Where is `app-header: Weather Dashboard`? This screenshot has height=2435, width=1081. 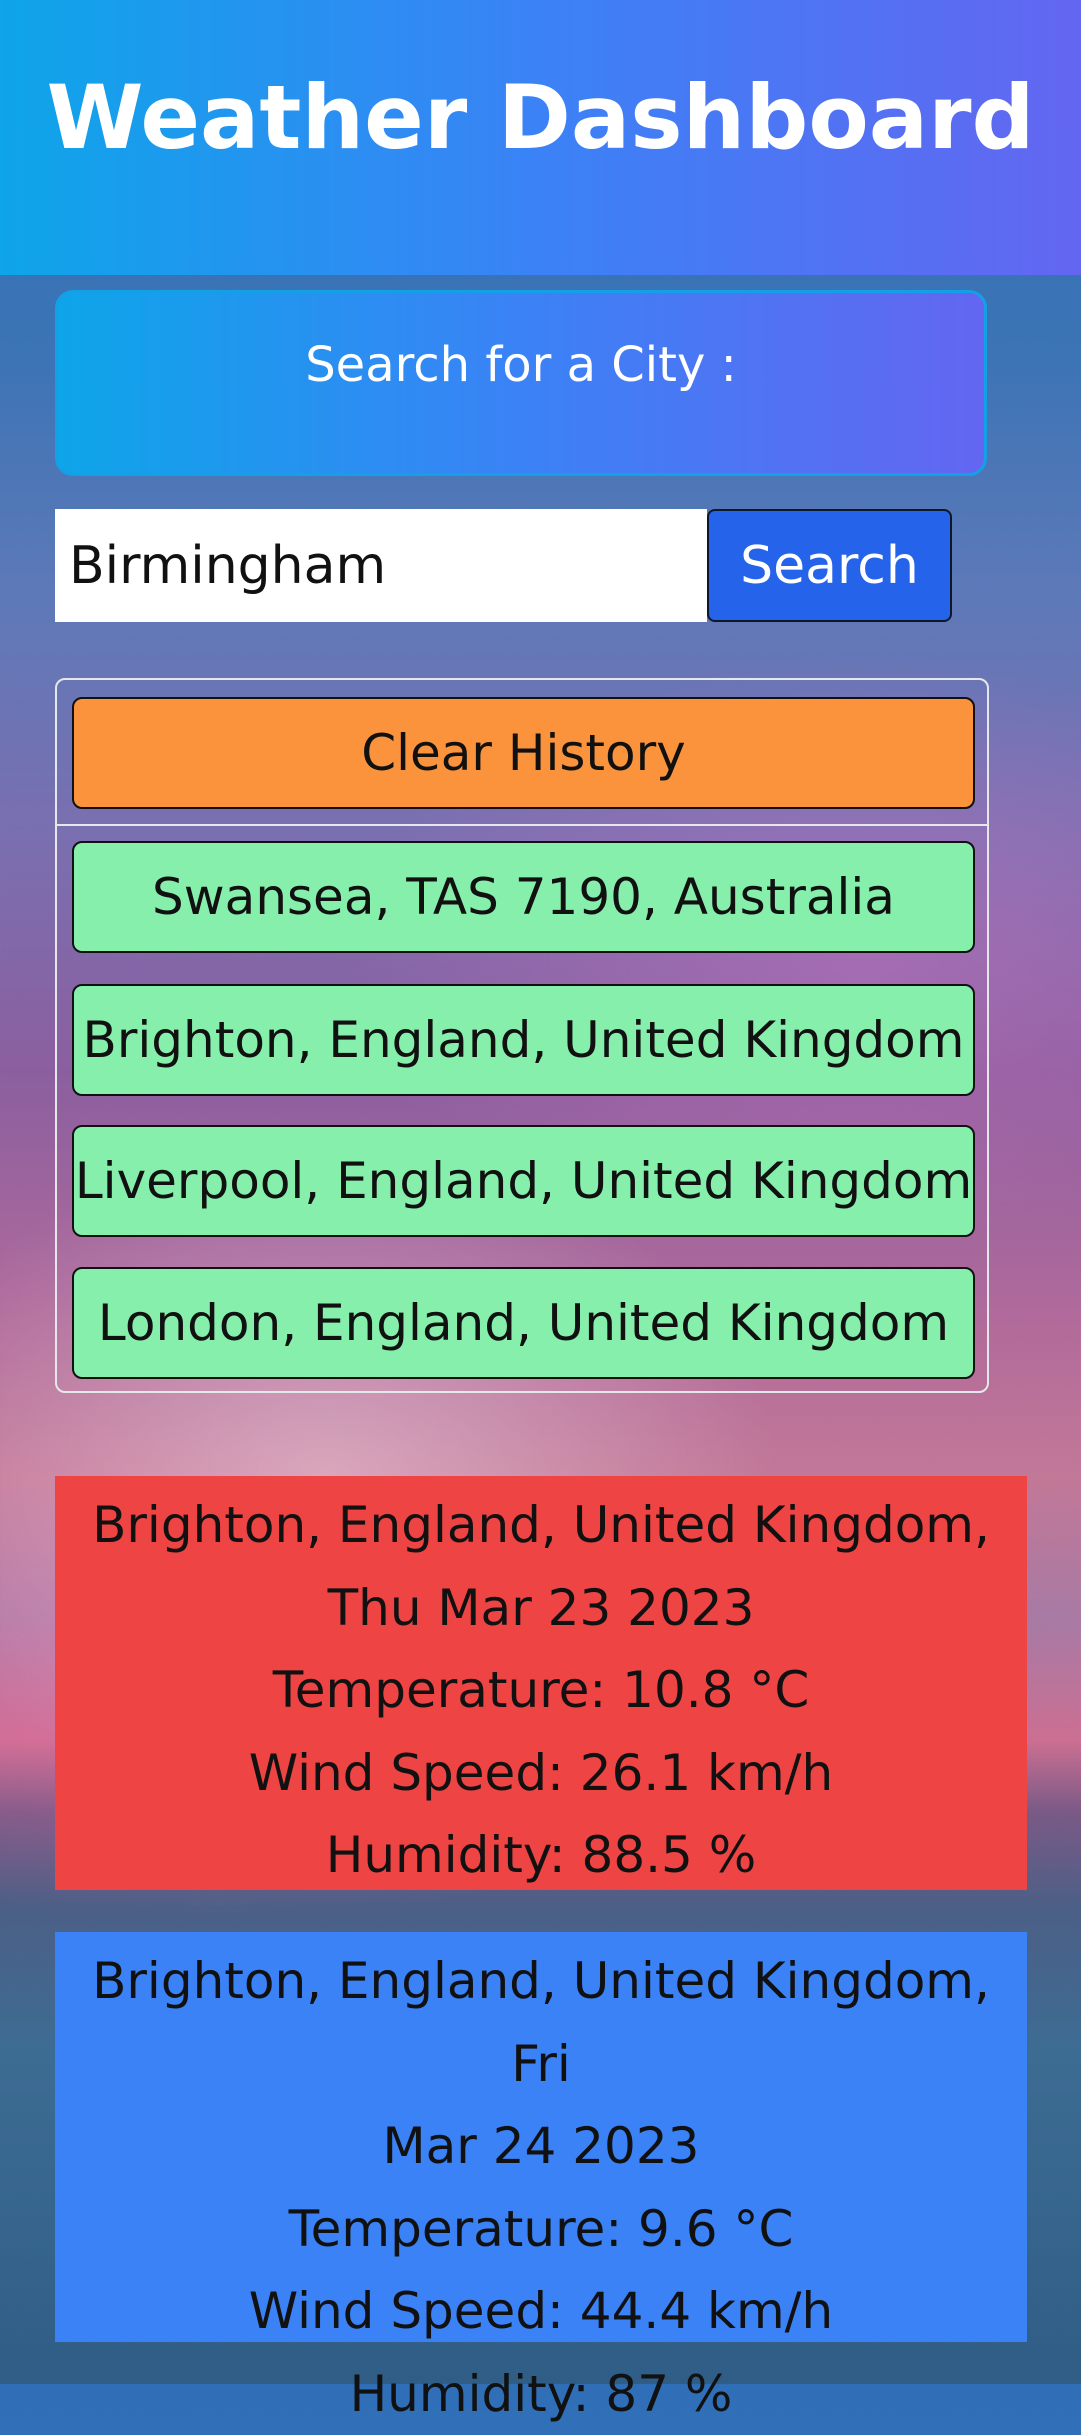 app-header: Weather Dashboard is located at coordinates (540, 137).